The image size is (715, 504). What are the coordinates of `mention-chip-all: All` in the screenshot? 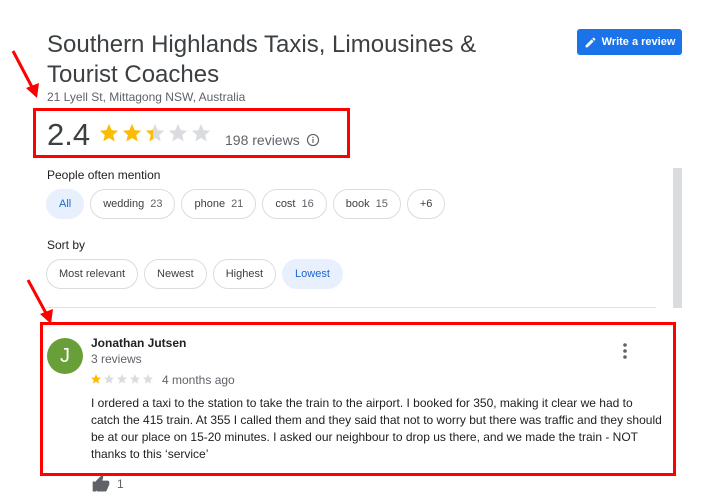 It's located at (65, 204).